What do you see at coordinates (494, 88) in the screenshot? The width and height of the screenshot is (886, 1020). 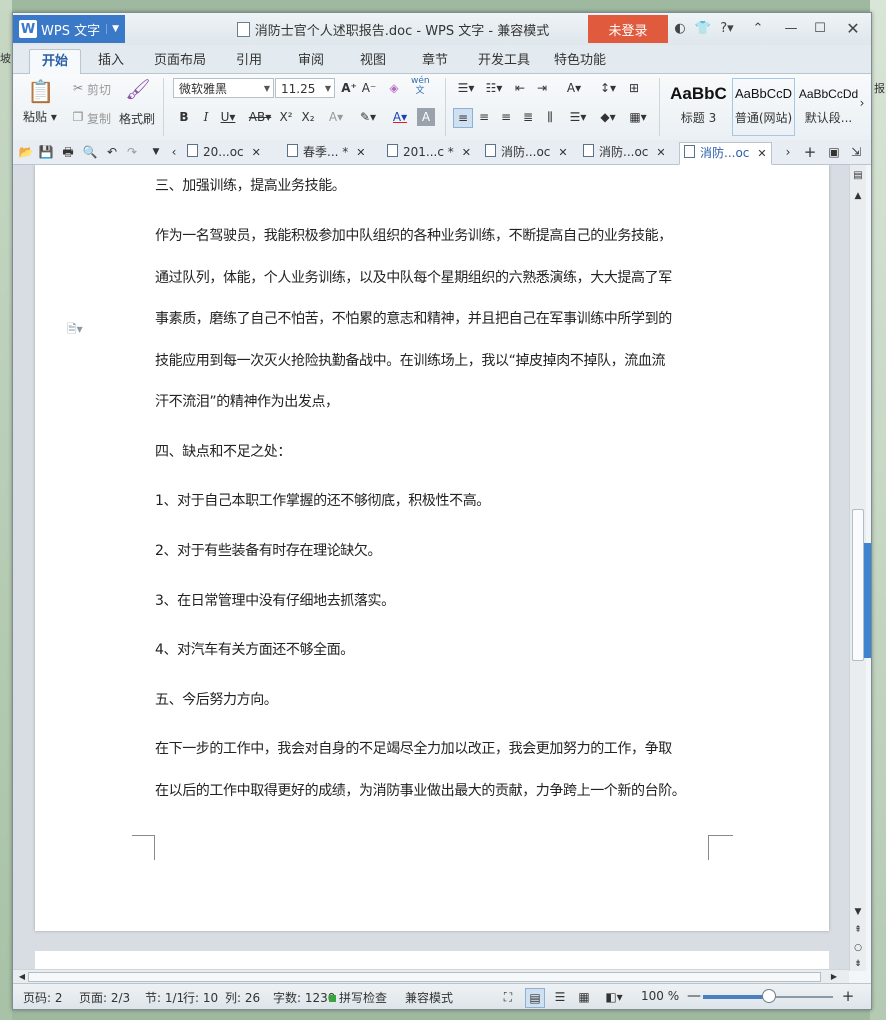 I see `numbering-icon: ☷▾` at bounding box center [494, 88].